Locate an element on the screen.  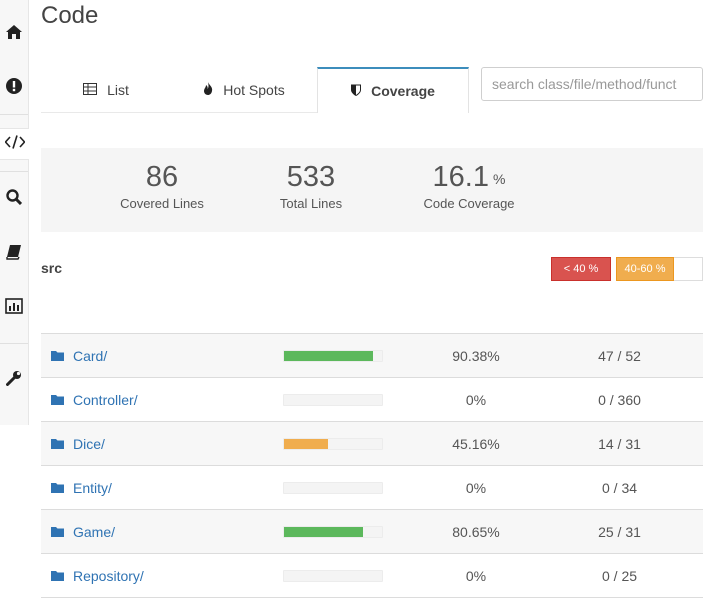
table-row: Game/80.65% 25 / 31 is located at coordinates (372, 532).